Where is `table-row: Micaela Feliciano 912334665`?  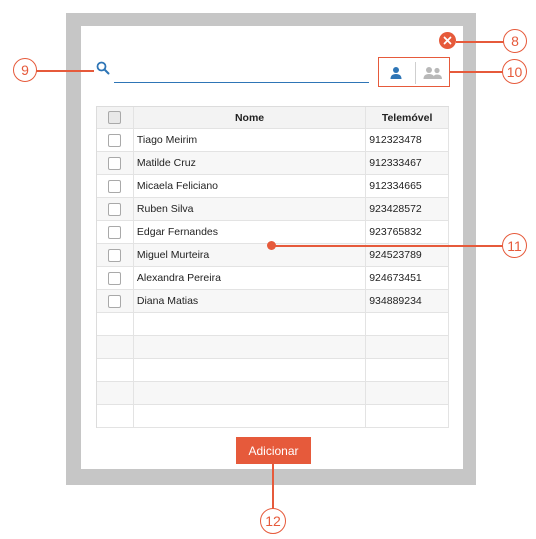 table-row: Micaela Feliciano 912334665 is located at coordinates (273, 186).